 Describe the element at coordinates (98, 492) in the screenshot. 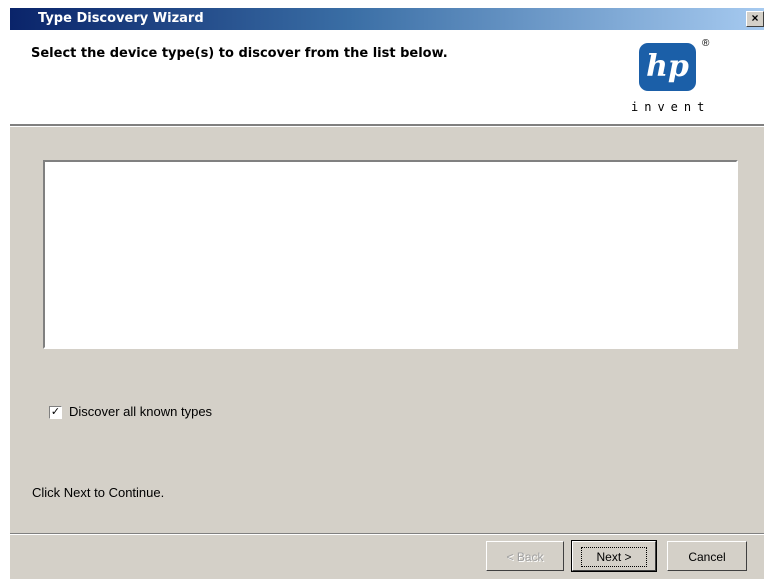

I see `continue-hint: Click Next to Continue.` at that location.